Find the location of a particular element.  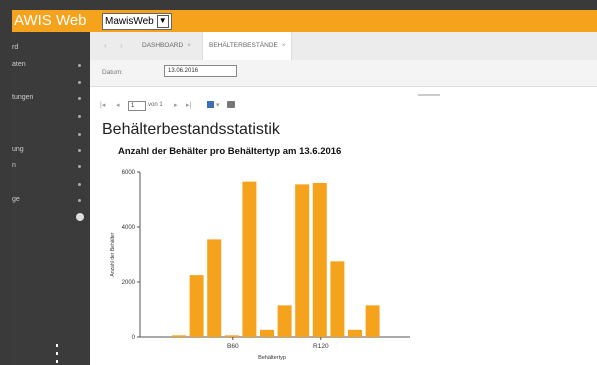

y-tick-label: 2000 is located at coordinates (129, 283).